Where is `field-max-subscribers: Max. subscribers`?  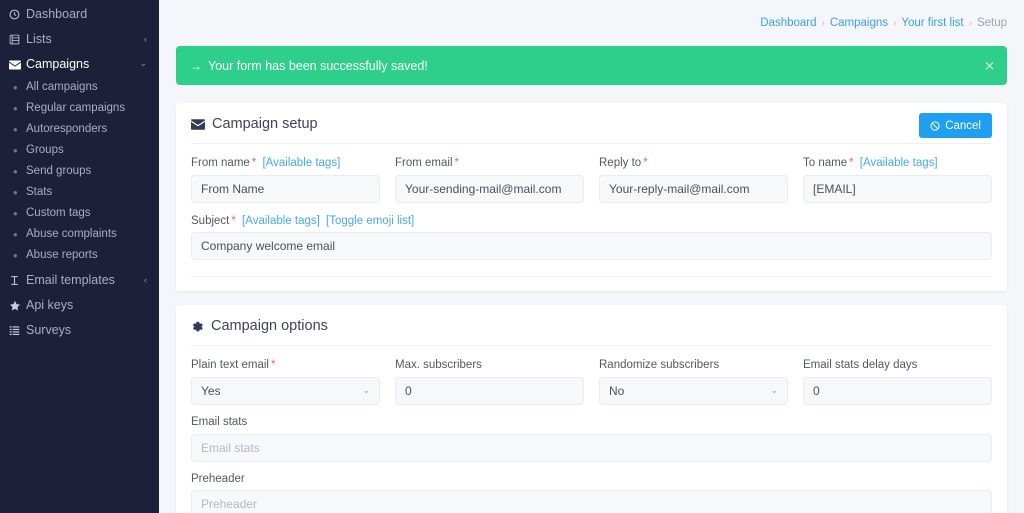
field-max-subscribers: Max. subscribers is located at coordinates (489, 382).